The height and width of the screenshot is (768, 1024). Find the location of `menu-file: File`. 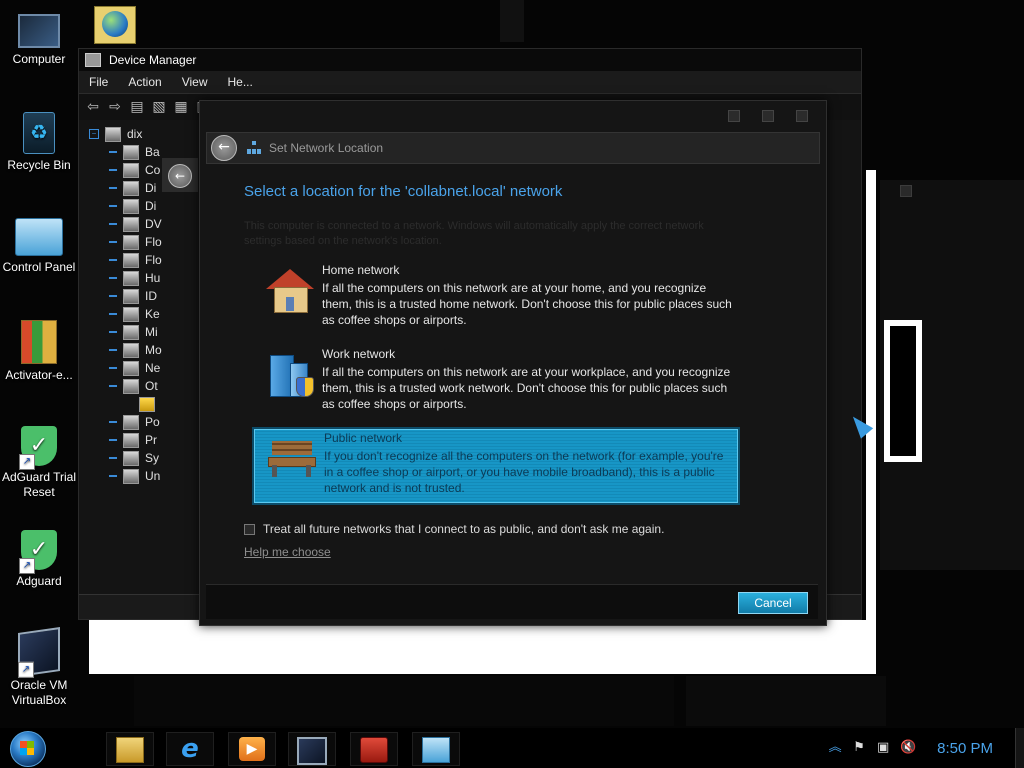

menu-file: File is located at coordinates (98, 82).